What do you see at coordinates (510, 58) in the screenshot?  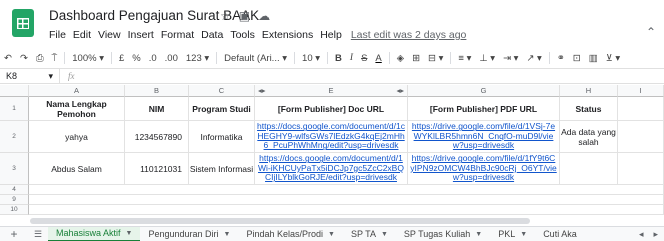 I see `text-wrap-icon: ⇥ ▾` at bounding box center [510, 58].